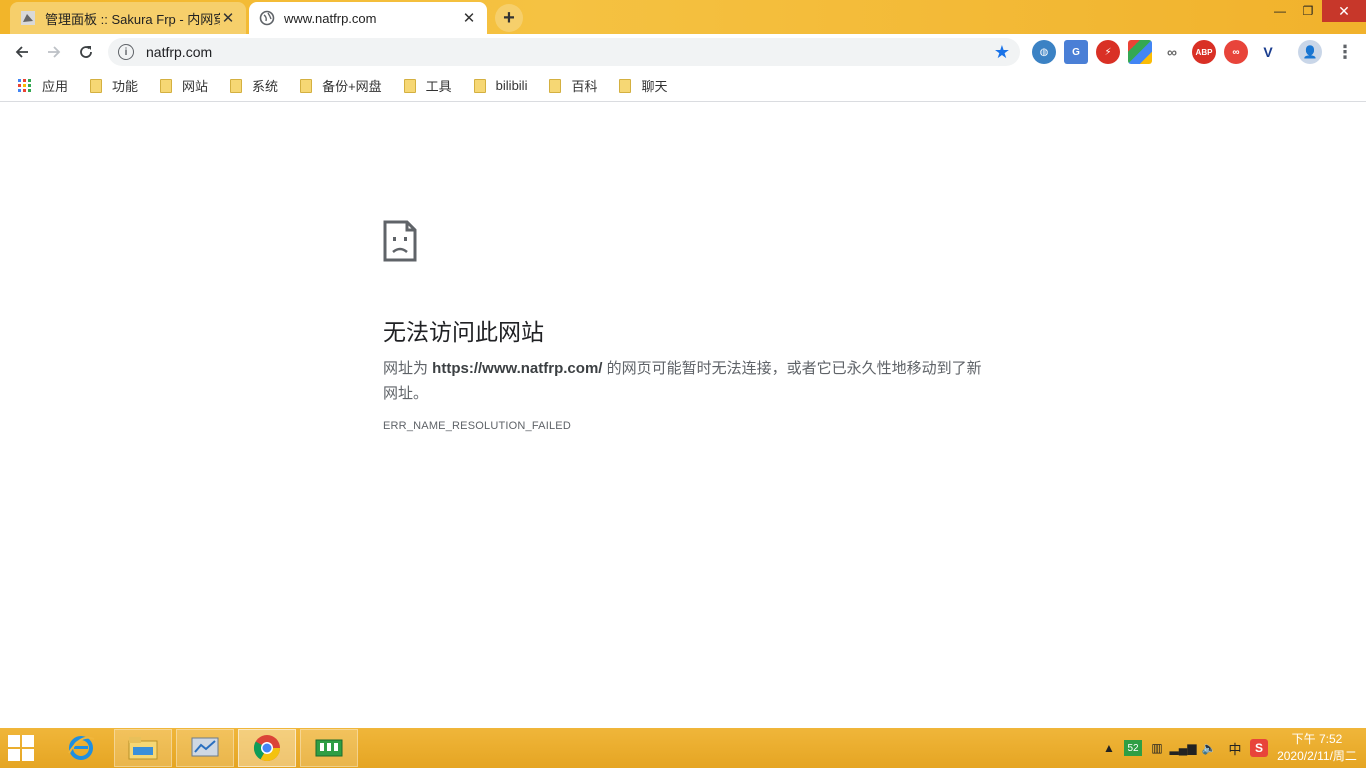  Describe the element at coordinates (205, 748) in the screenshot. I see `monitor-taskbar-icon` at that location.